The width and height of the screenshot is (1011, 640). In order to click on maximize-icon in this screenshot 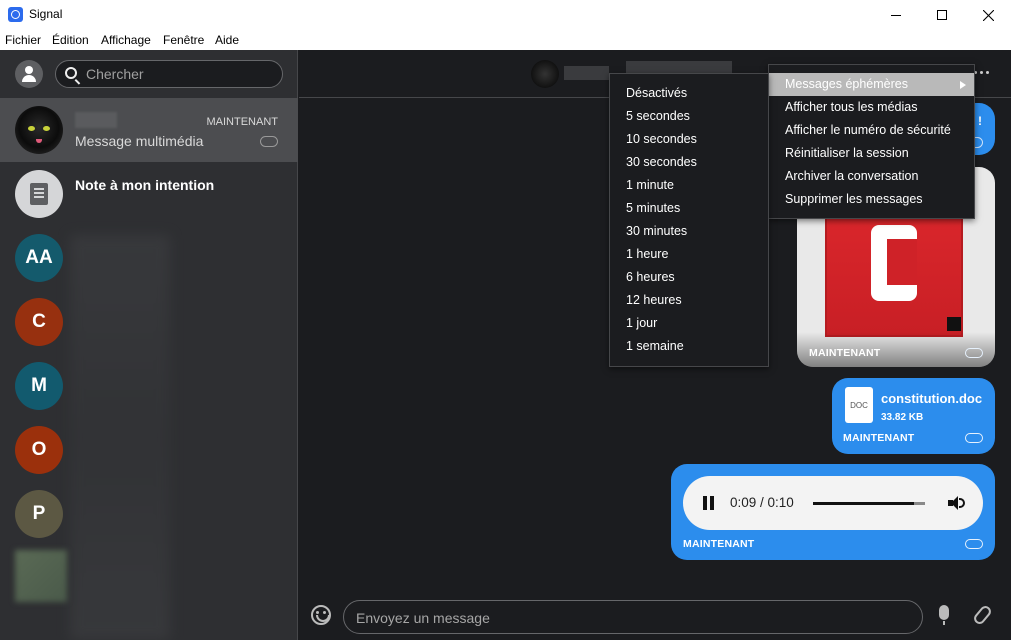, I will do `click(942, 15)`.